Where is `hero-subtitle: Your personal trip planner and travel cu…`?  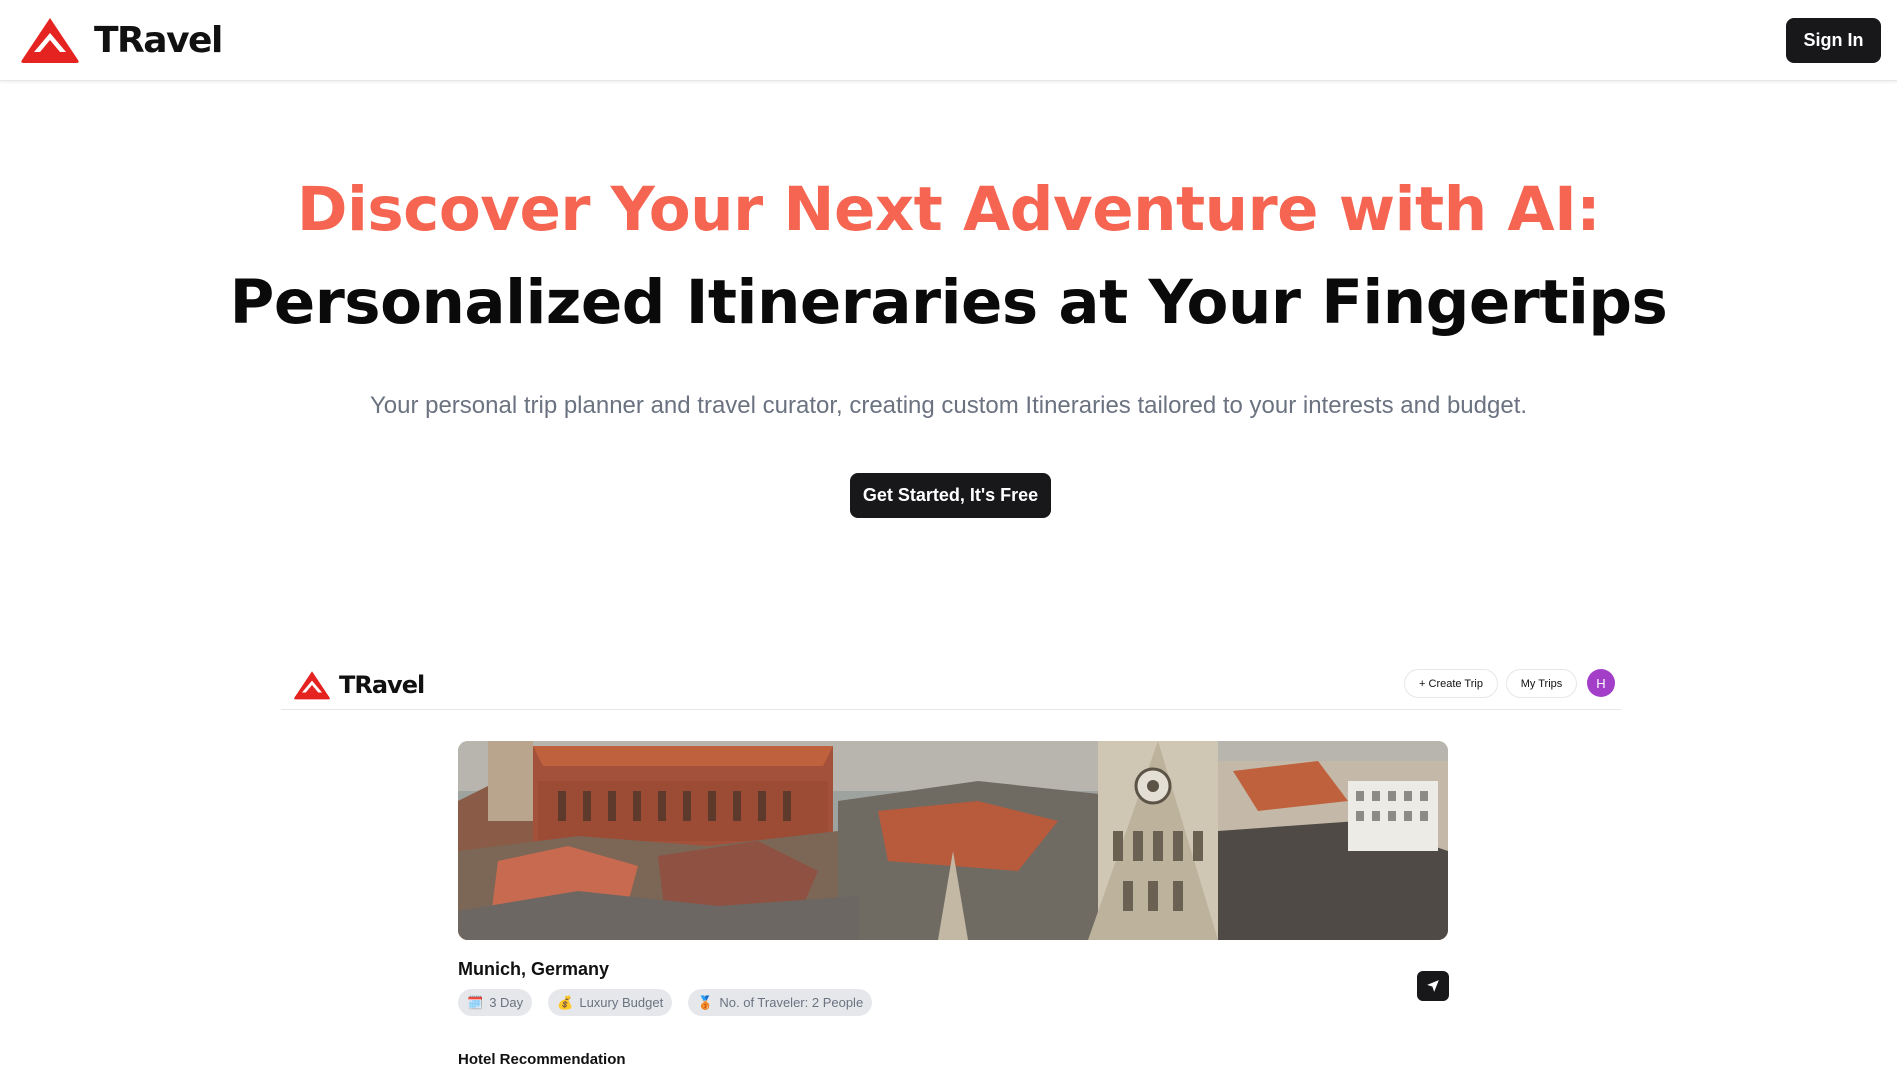 hero-subtitle: Your personal trip planner and travel cu… is located at coordinates (948, 405).